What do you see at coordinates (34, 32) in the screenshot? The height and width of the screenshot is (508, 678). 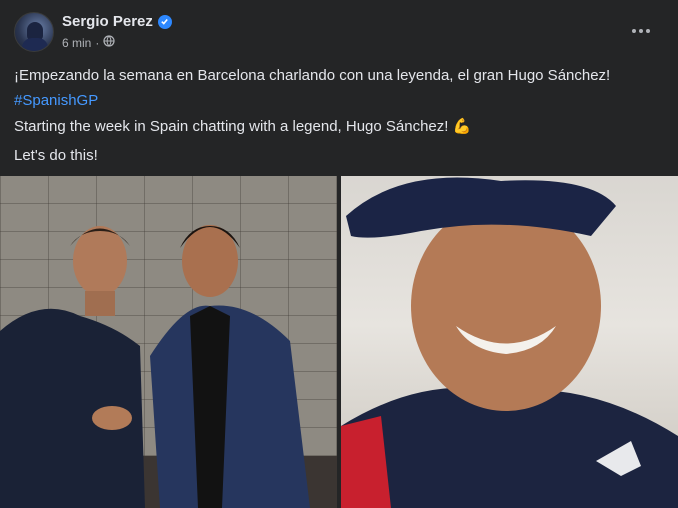 I see `author-avatar` at bounding box center [34, 32].